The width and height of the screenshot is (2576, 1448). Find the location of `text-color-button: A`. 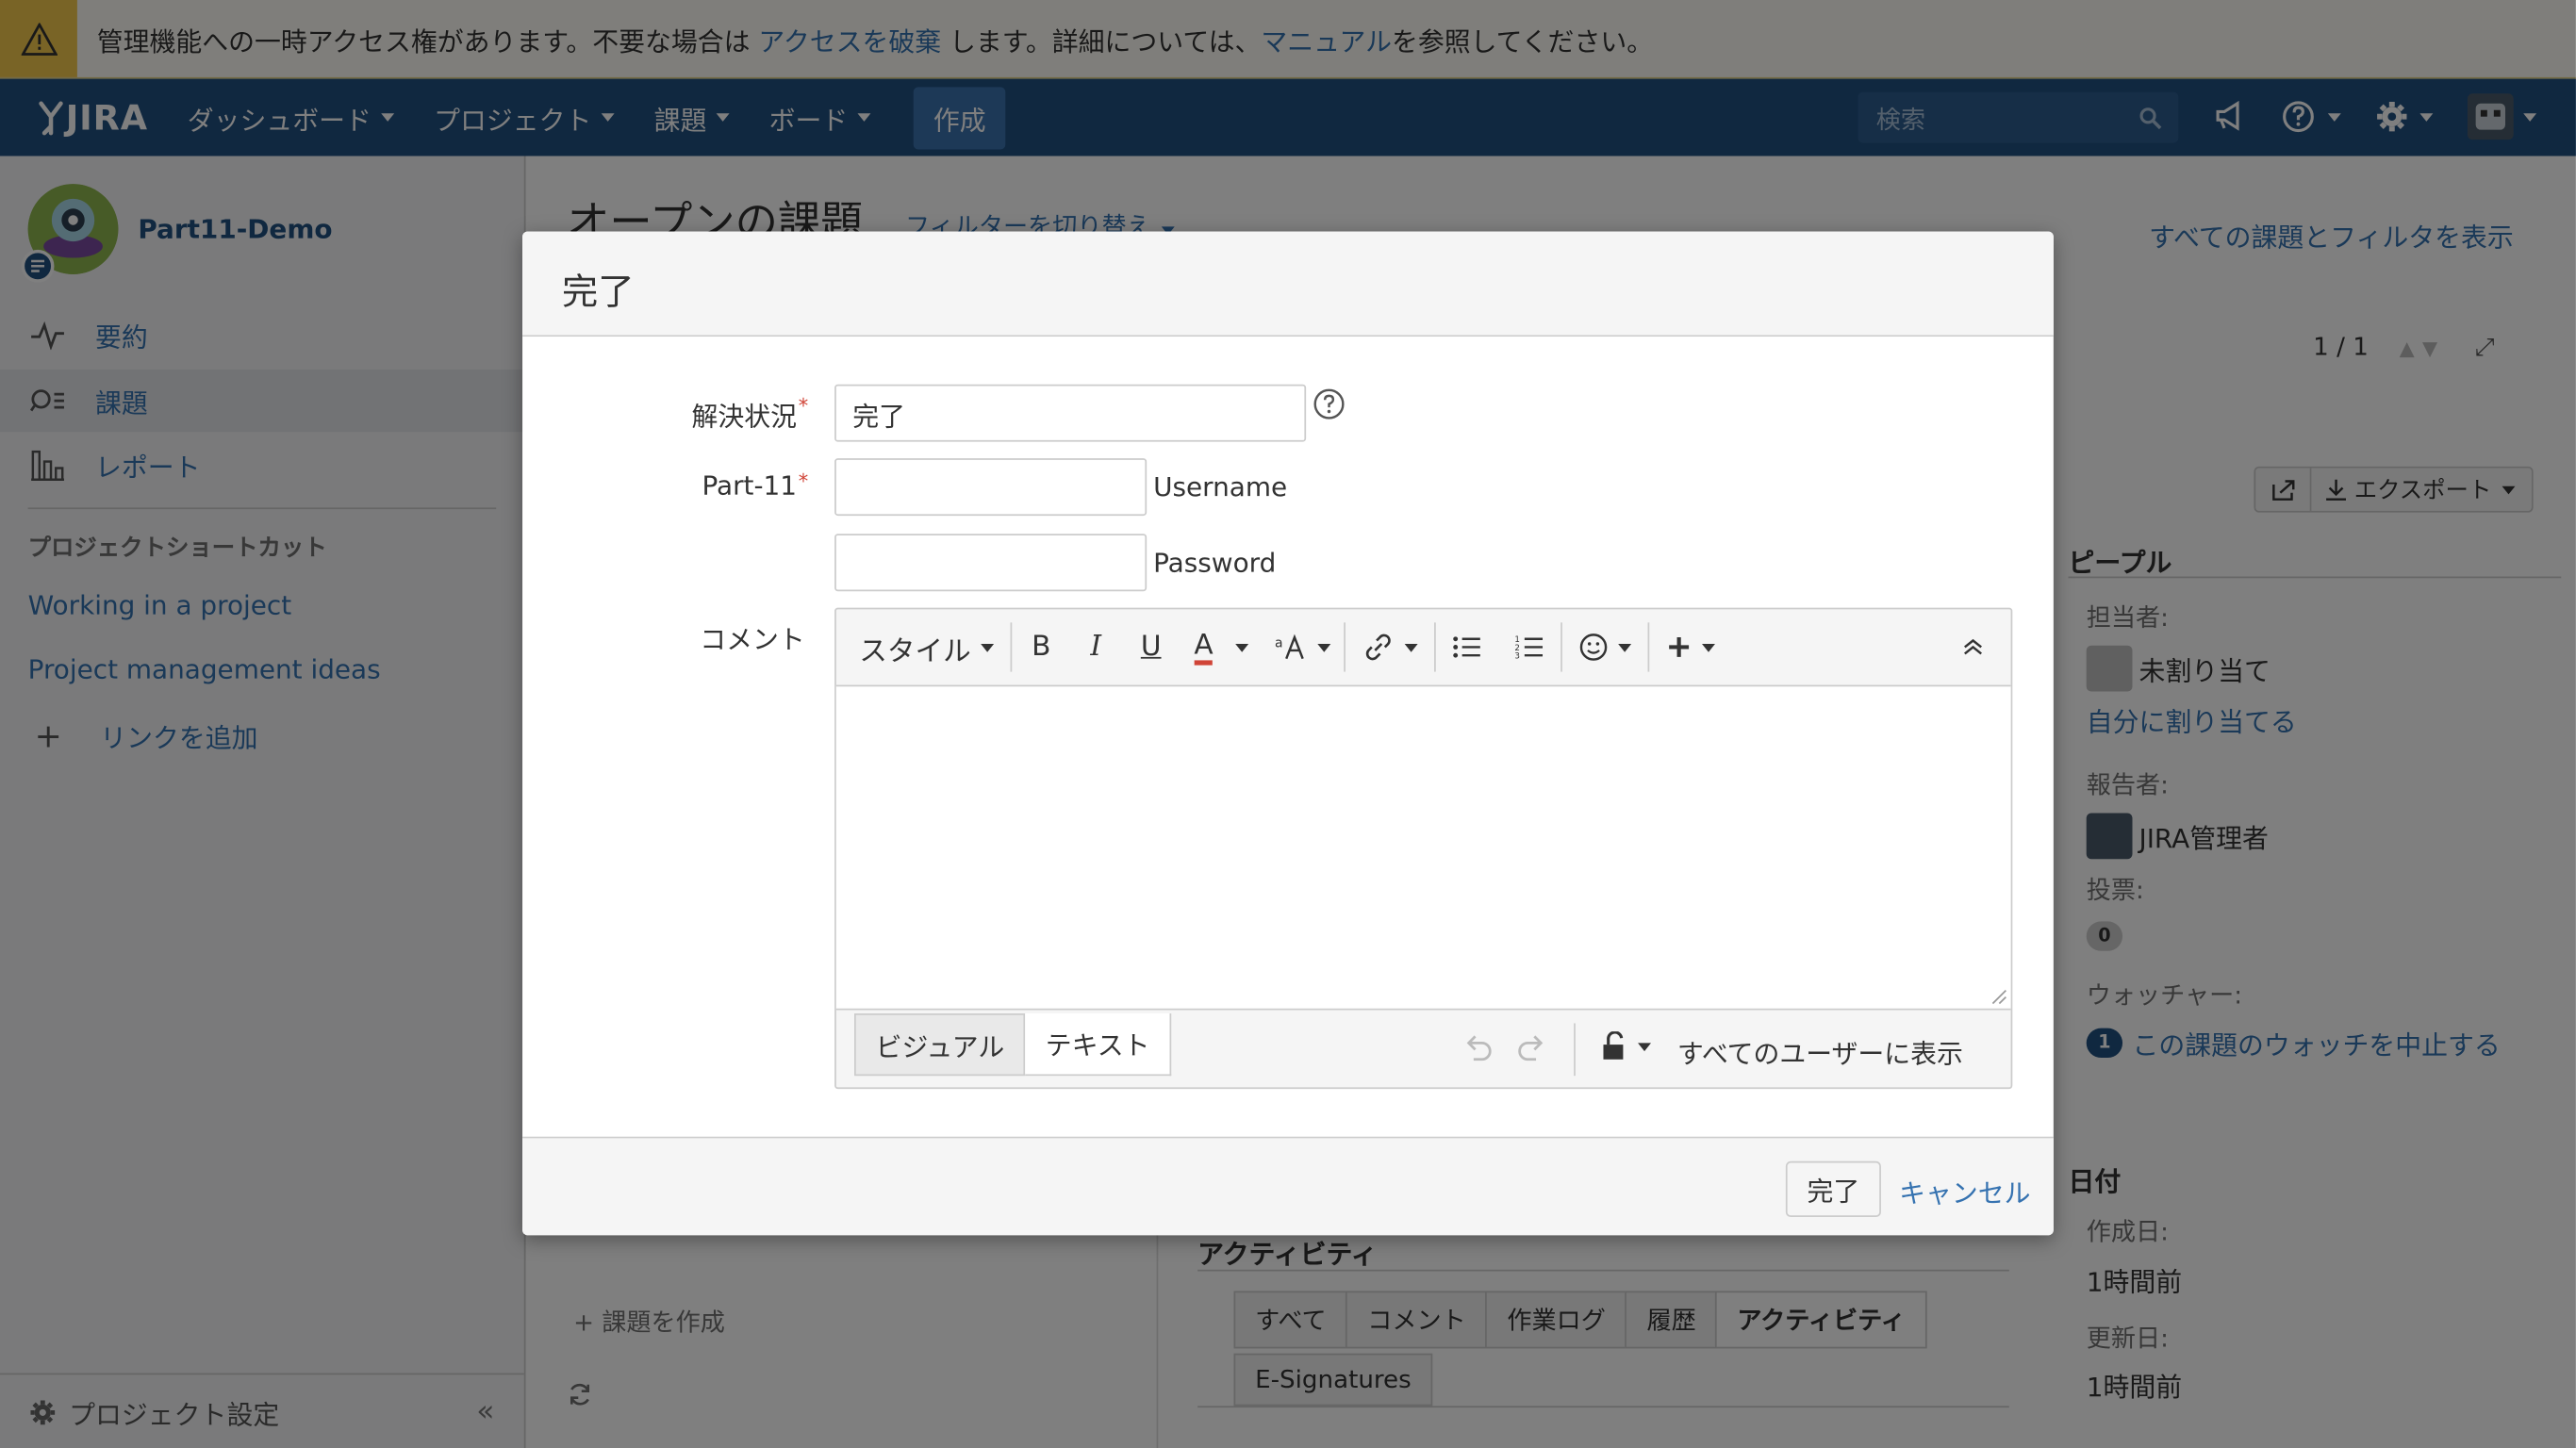

text-color-button: A is located at coordinates (1221, 646).